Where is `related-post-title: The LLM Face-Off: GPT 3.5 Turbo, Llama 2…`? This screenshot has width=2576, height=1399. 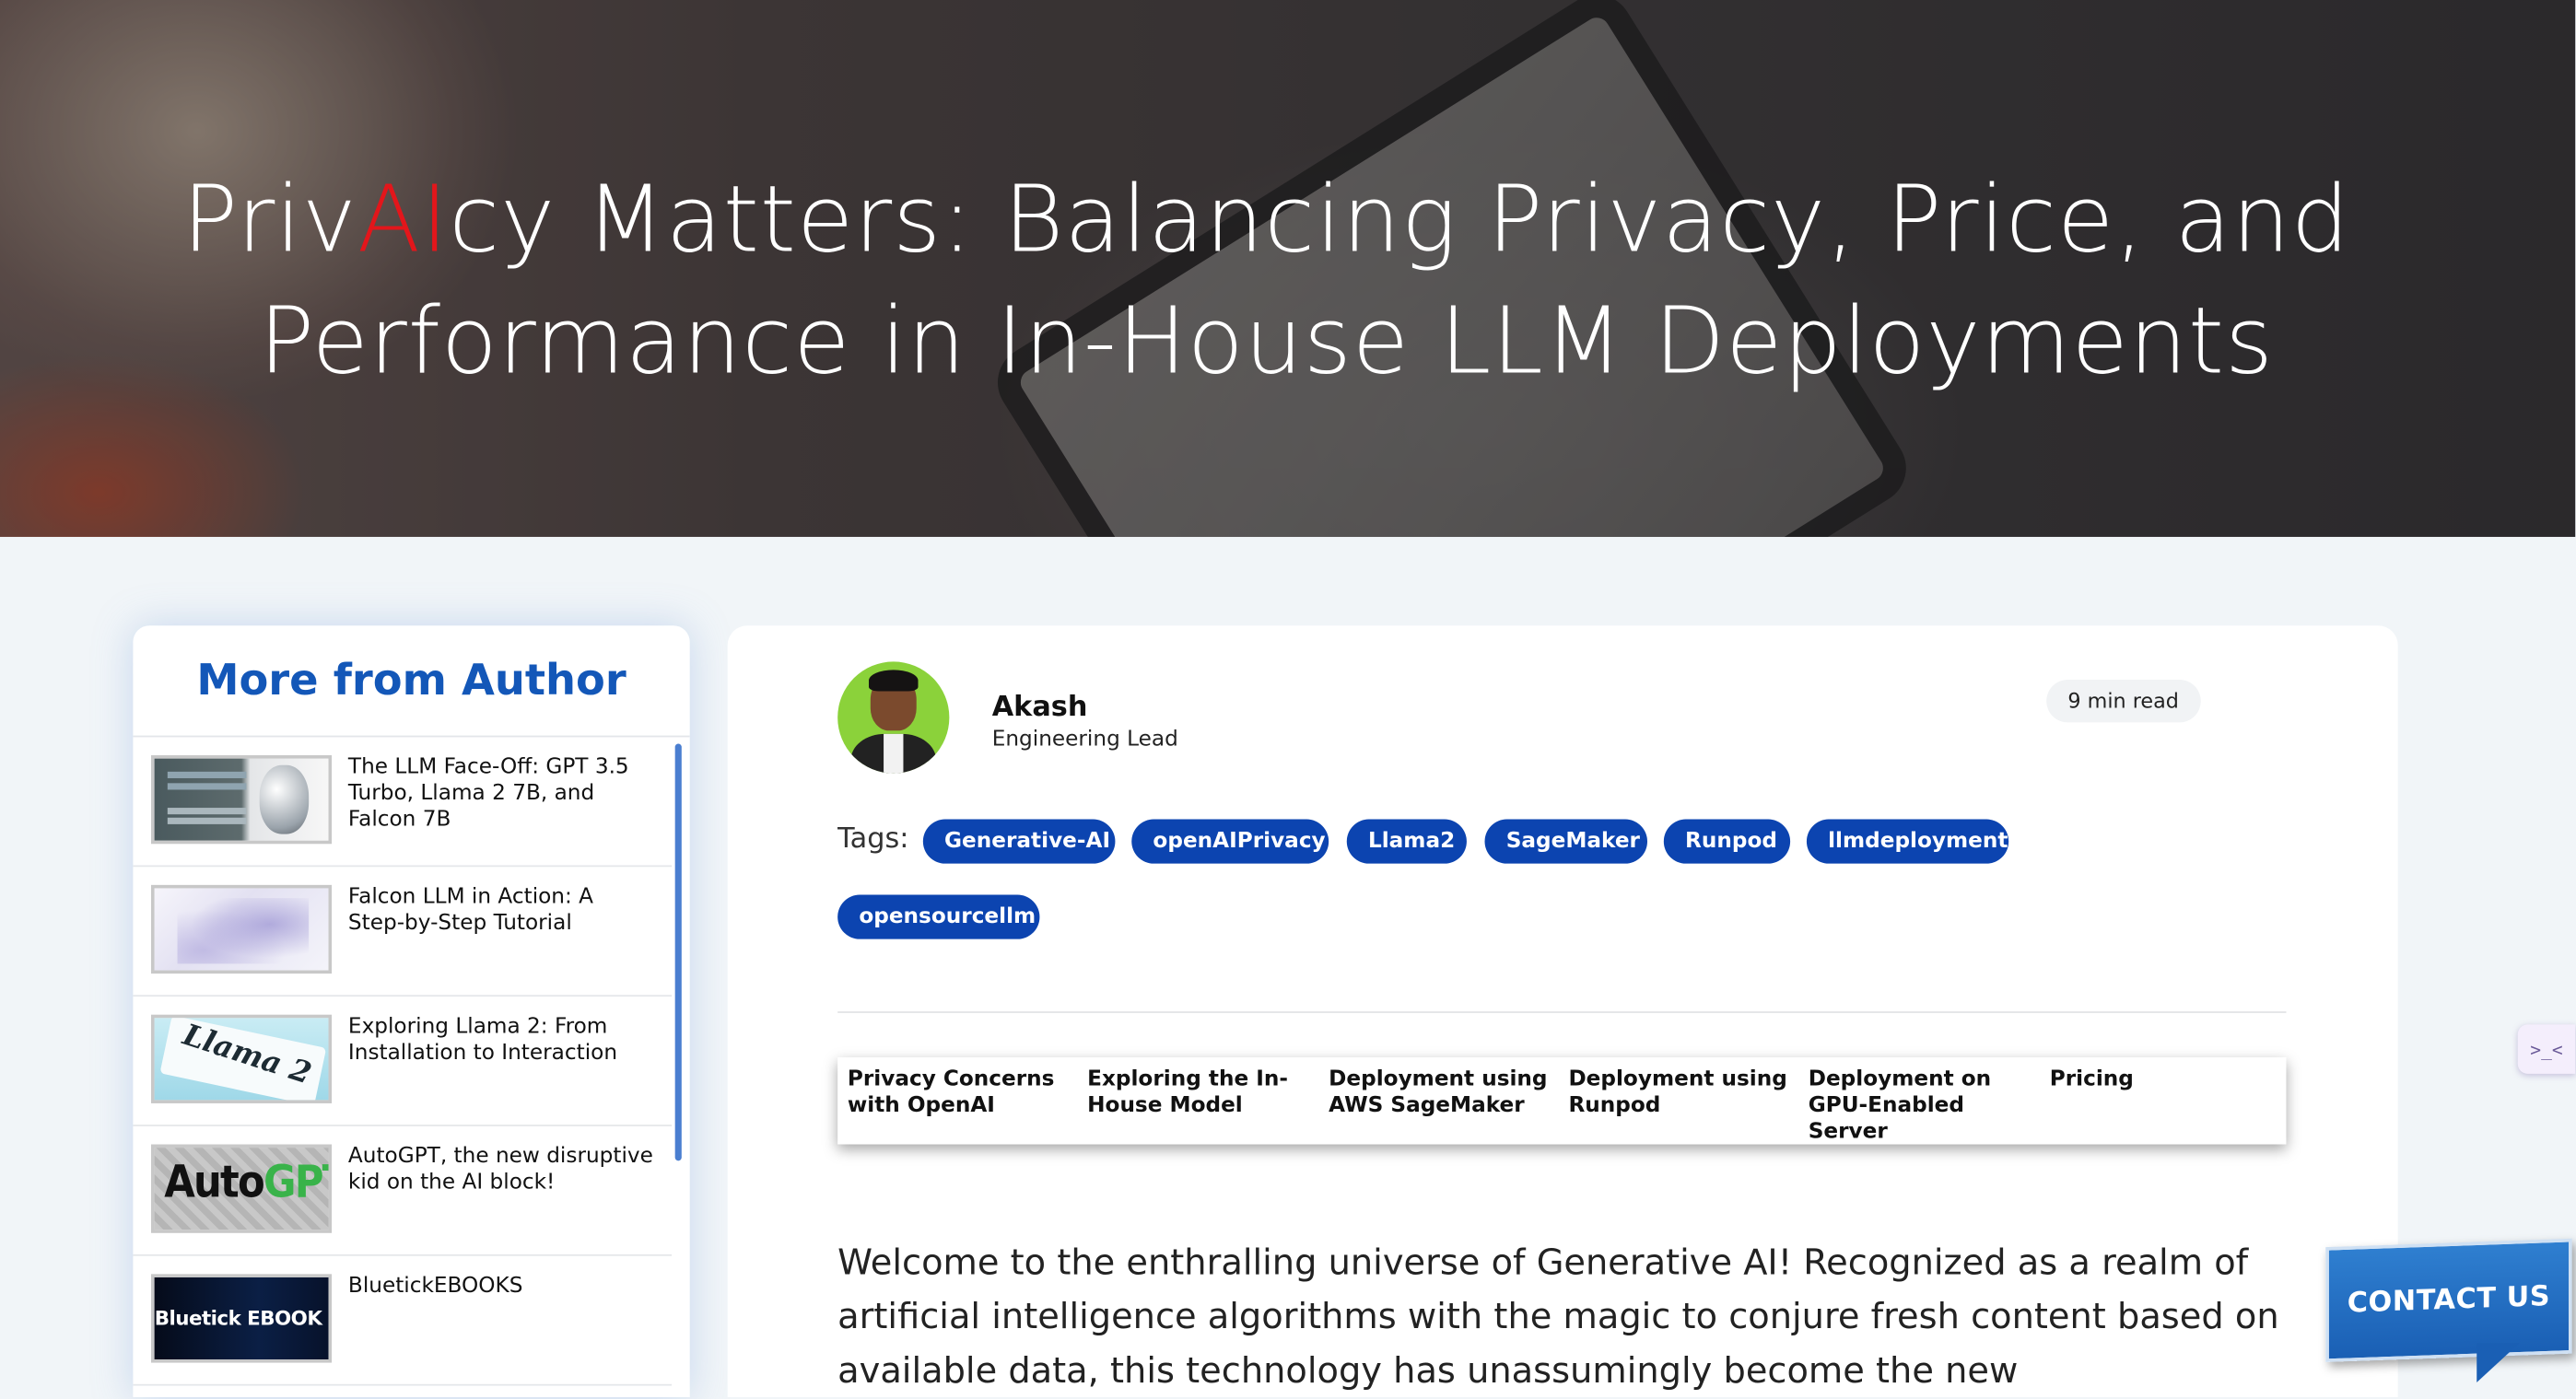 related-post-title: The LLM Face-Off: GPT 3.5 Turbo, Llama 2… is located at coordinates (501, 795).